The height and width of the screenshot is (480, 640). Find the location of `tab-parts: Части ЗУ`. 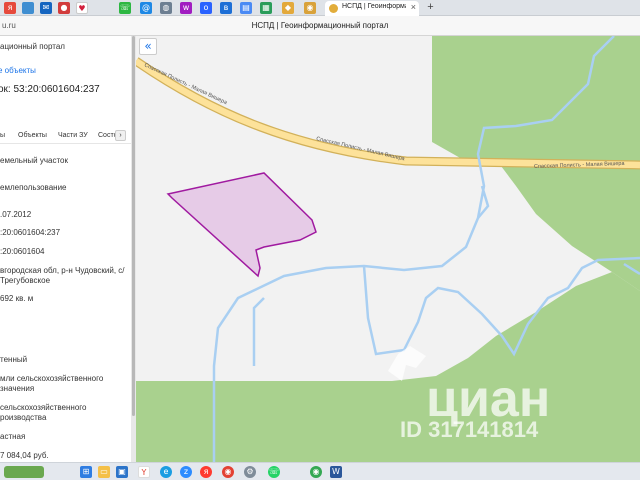

tab-parts: Части ЗУ is located at coordinates (73, 135).